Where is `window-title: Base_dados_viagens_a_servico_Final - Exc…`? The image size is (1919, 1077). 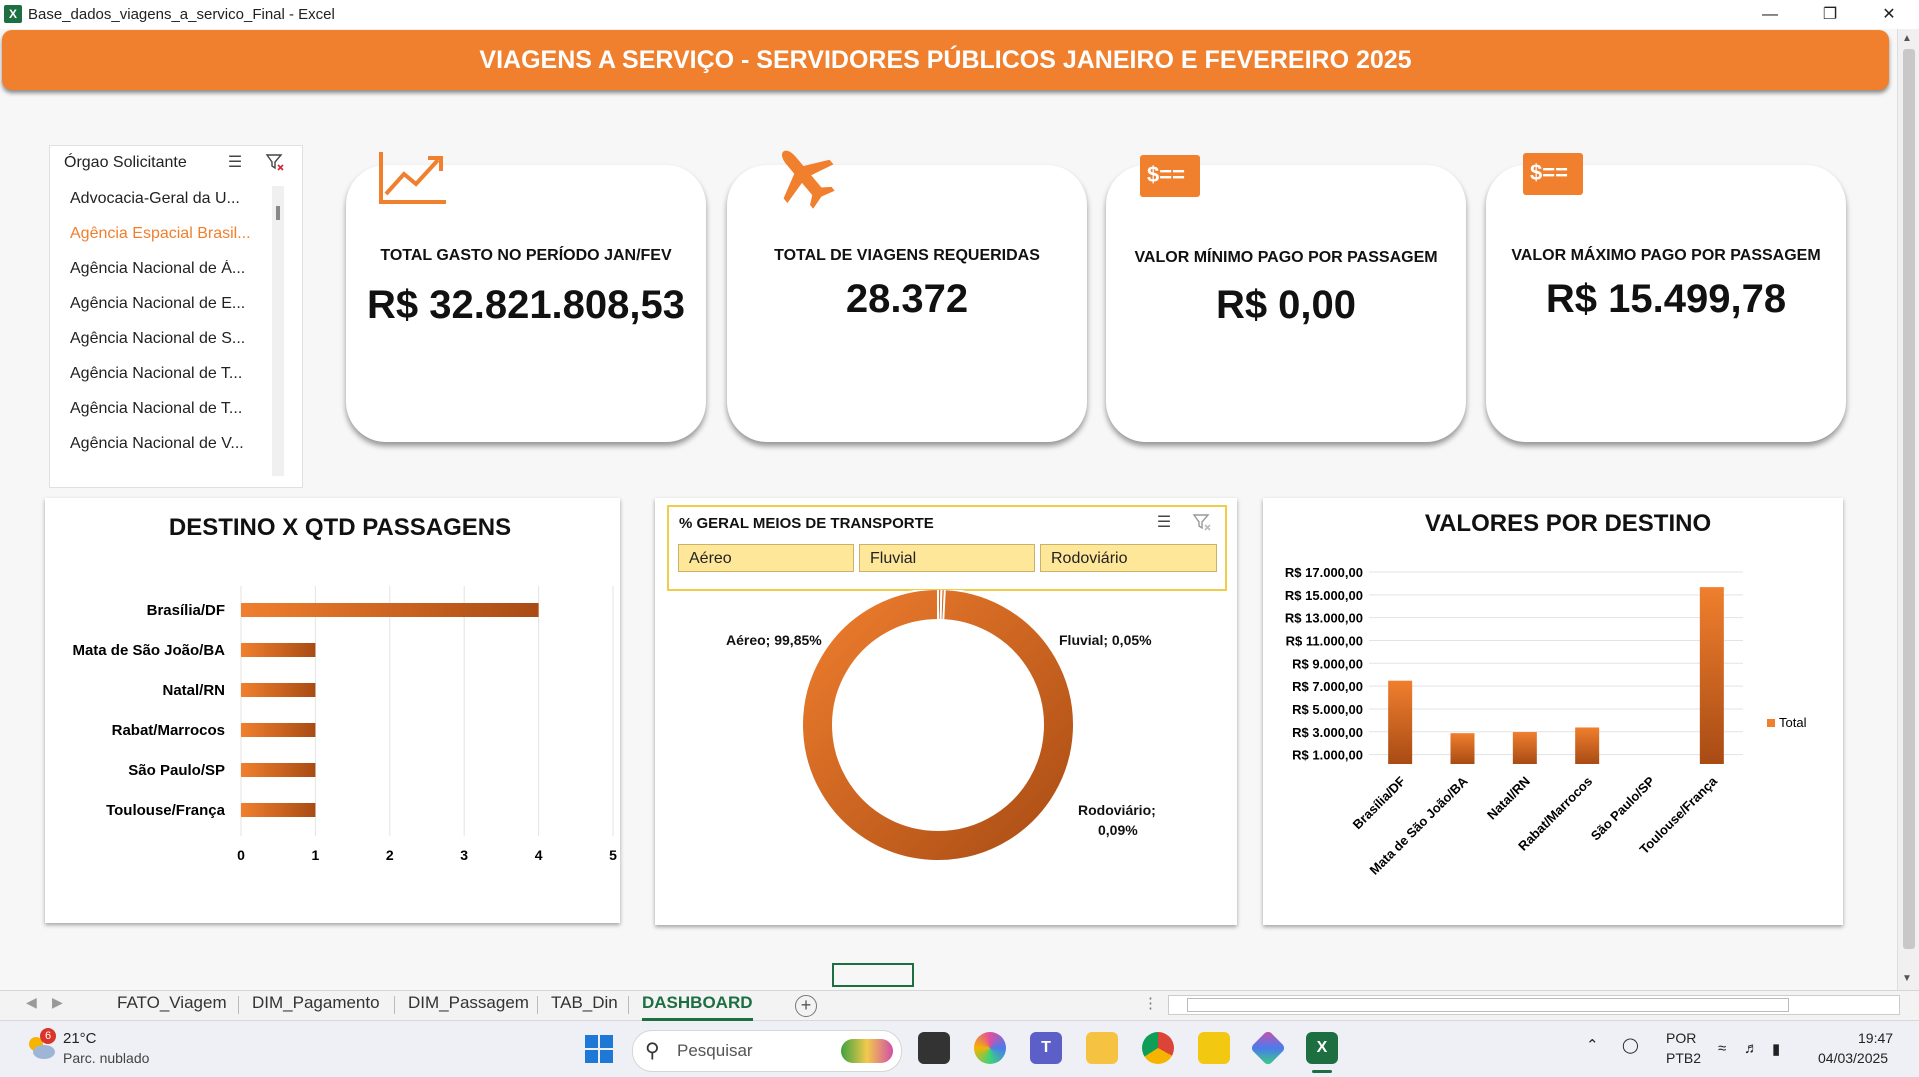
window-title: Base_dados_viagens_a_servico_Final - Exc… is located at coordinates (181, 14).